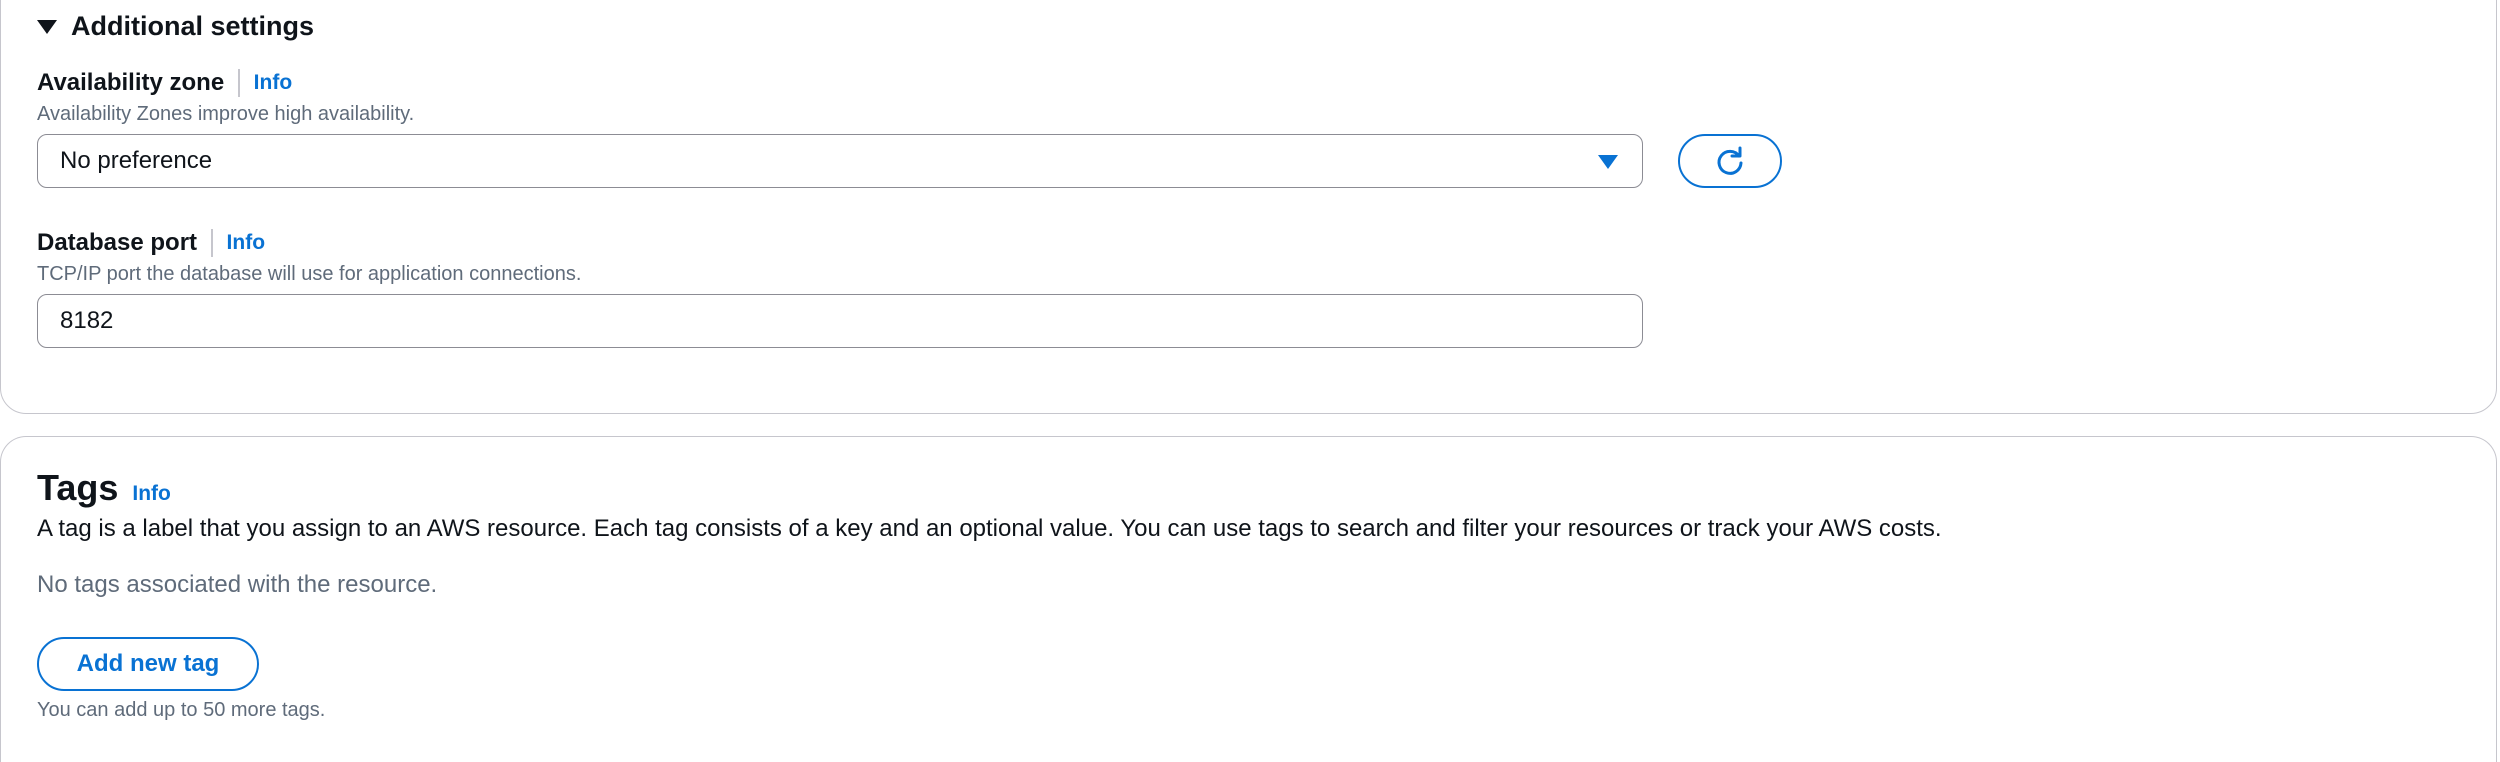  What do you see at coordinates (237, 584) in the screenshot?
I see `tags-empty-text: No tags associated with the resource.` at bounding box center [237, 584].